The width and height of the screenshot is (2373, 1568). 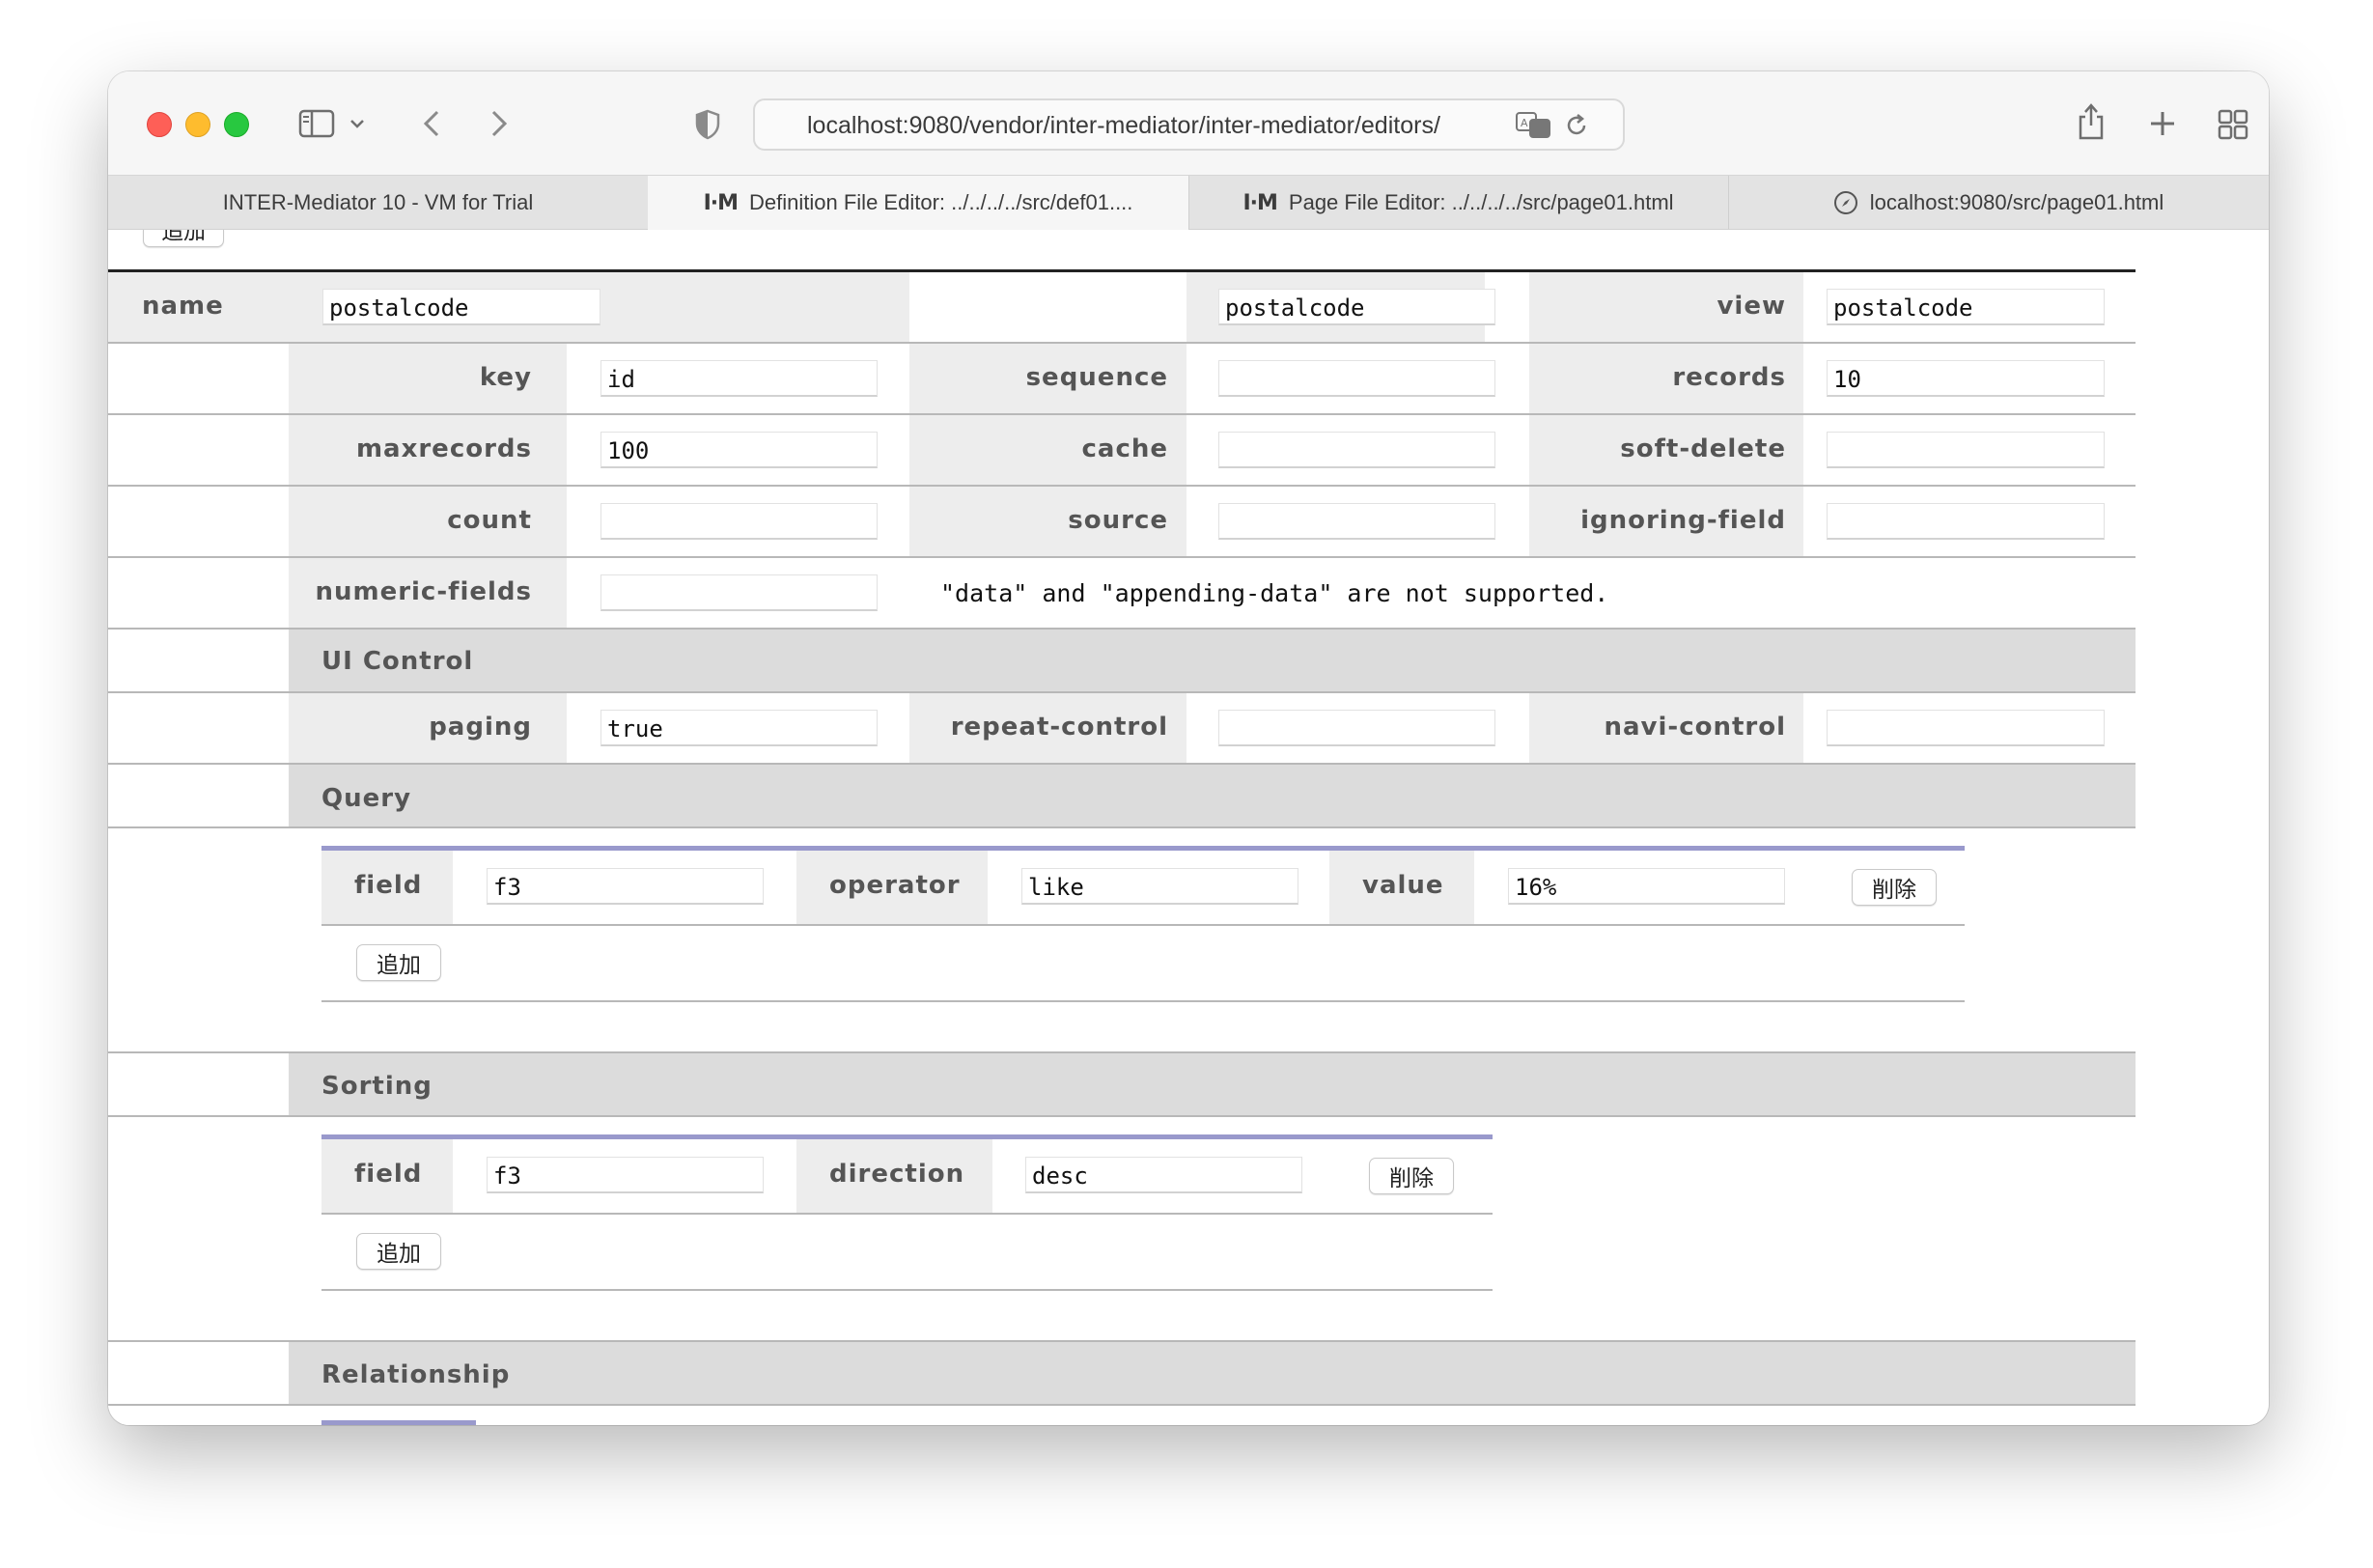 I want to click on query-add-button: 追加, so click(x=398, y=963).